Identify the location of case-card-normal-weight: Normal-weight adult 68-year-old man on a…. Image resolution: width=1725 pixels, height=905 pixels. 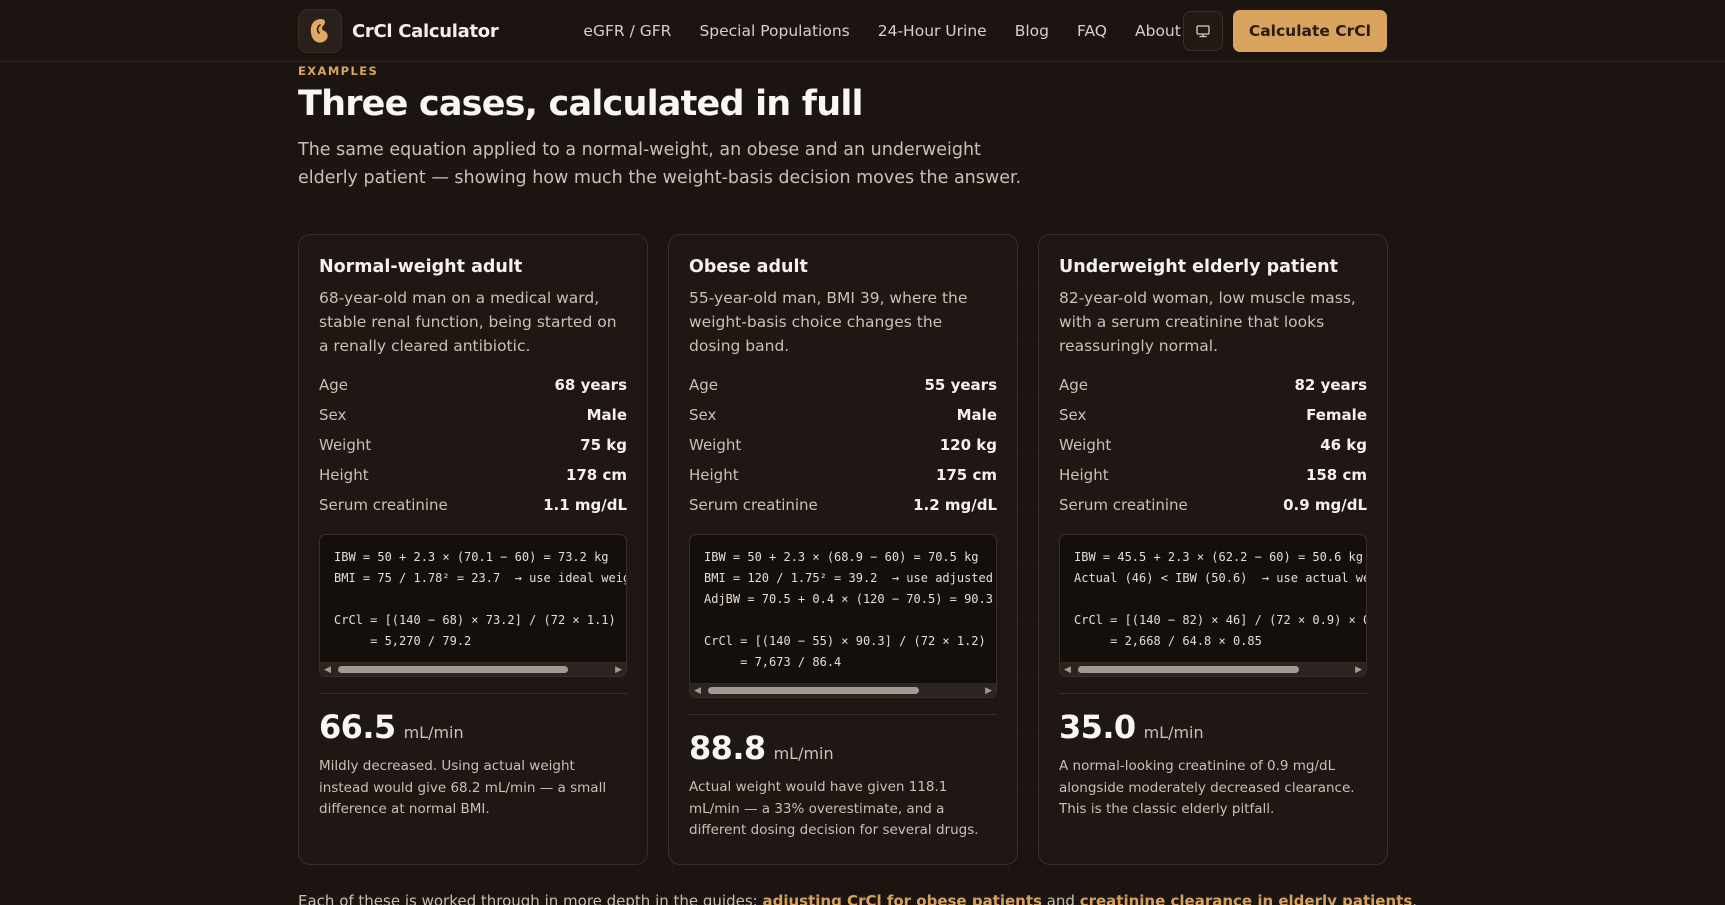
(473, 549).